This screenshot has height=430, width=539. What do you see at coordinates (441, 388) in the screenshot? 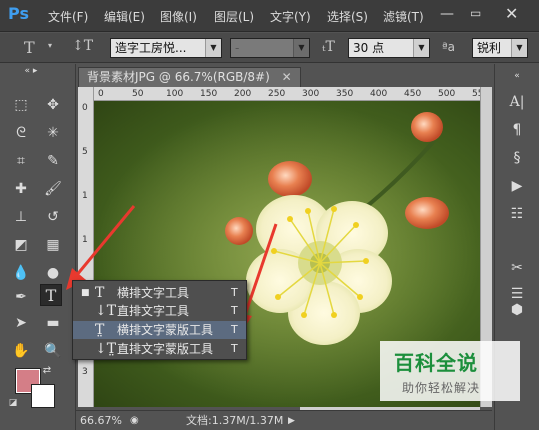
I see `watermark-subtitle: 助你轻松解决` at bounding box center [441, 388].